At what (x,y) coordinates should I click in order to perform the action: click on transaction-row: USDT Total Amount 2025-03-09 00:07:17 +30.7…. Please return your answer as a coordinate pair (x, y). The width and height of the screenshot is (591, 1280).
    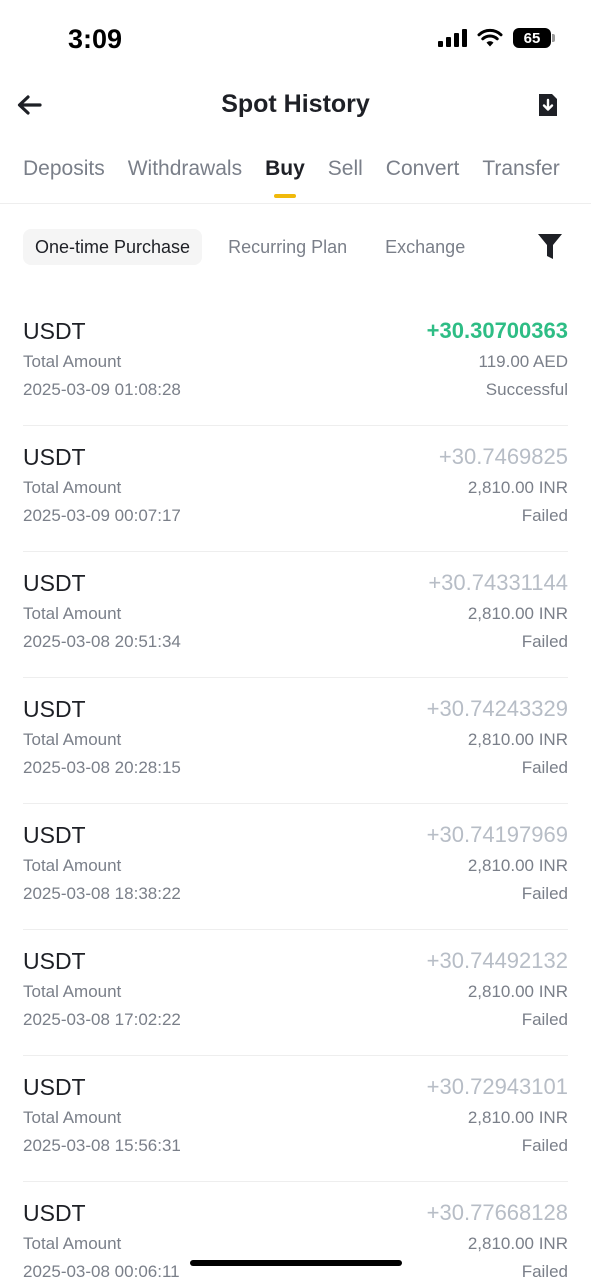
    Looking at the image, I should click on (295, 489).